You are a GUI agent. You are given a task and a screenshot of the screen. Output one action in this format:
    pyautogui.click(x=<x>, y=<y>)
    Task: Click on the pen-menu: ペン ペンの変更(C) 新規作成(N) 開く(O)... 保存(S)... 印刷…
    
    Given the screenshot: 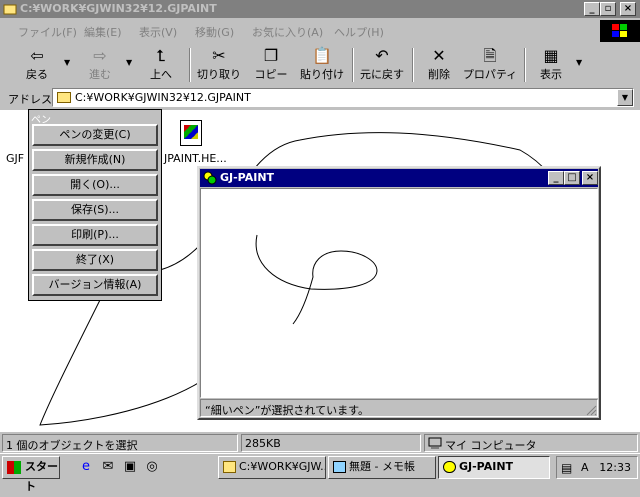 What is the action you would take?
    pyautogui.click(x=95, y=205)
    